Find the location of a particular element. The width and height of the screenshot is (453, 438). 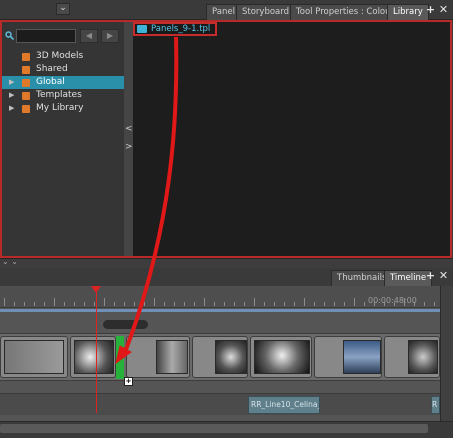

folder-item-my-library: ▶ My Library is located at coordinates (63, 108).